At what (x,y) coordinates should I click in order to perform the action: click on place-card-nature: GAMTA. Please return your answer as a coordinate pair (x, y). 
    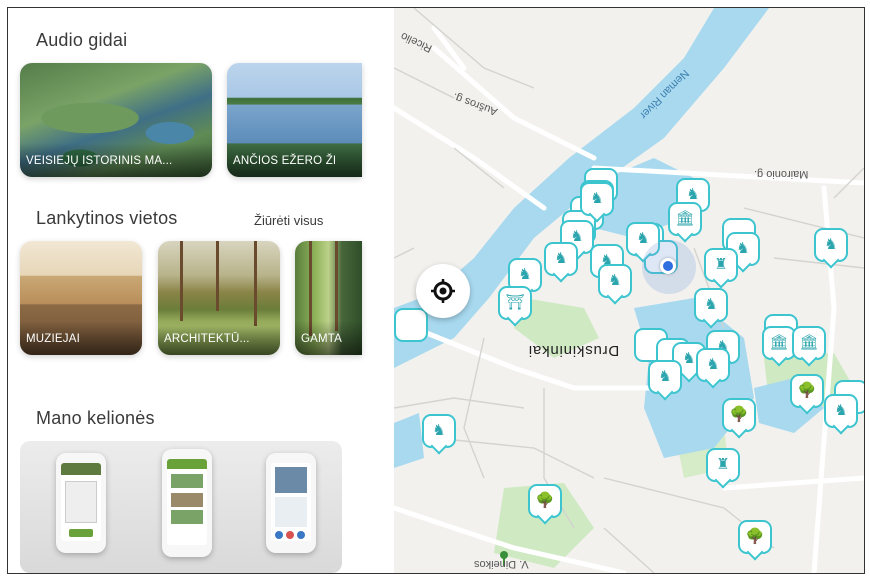
    Looking at the image, I should click on (328, 298).